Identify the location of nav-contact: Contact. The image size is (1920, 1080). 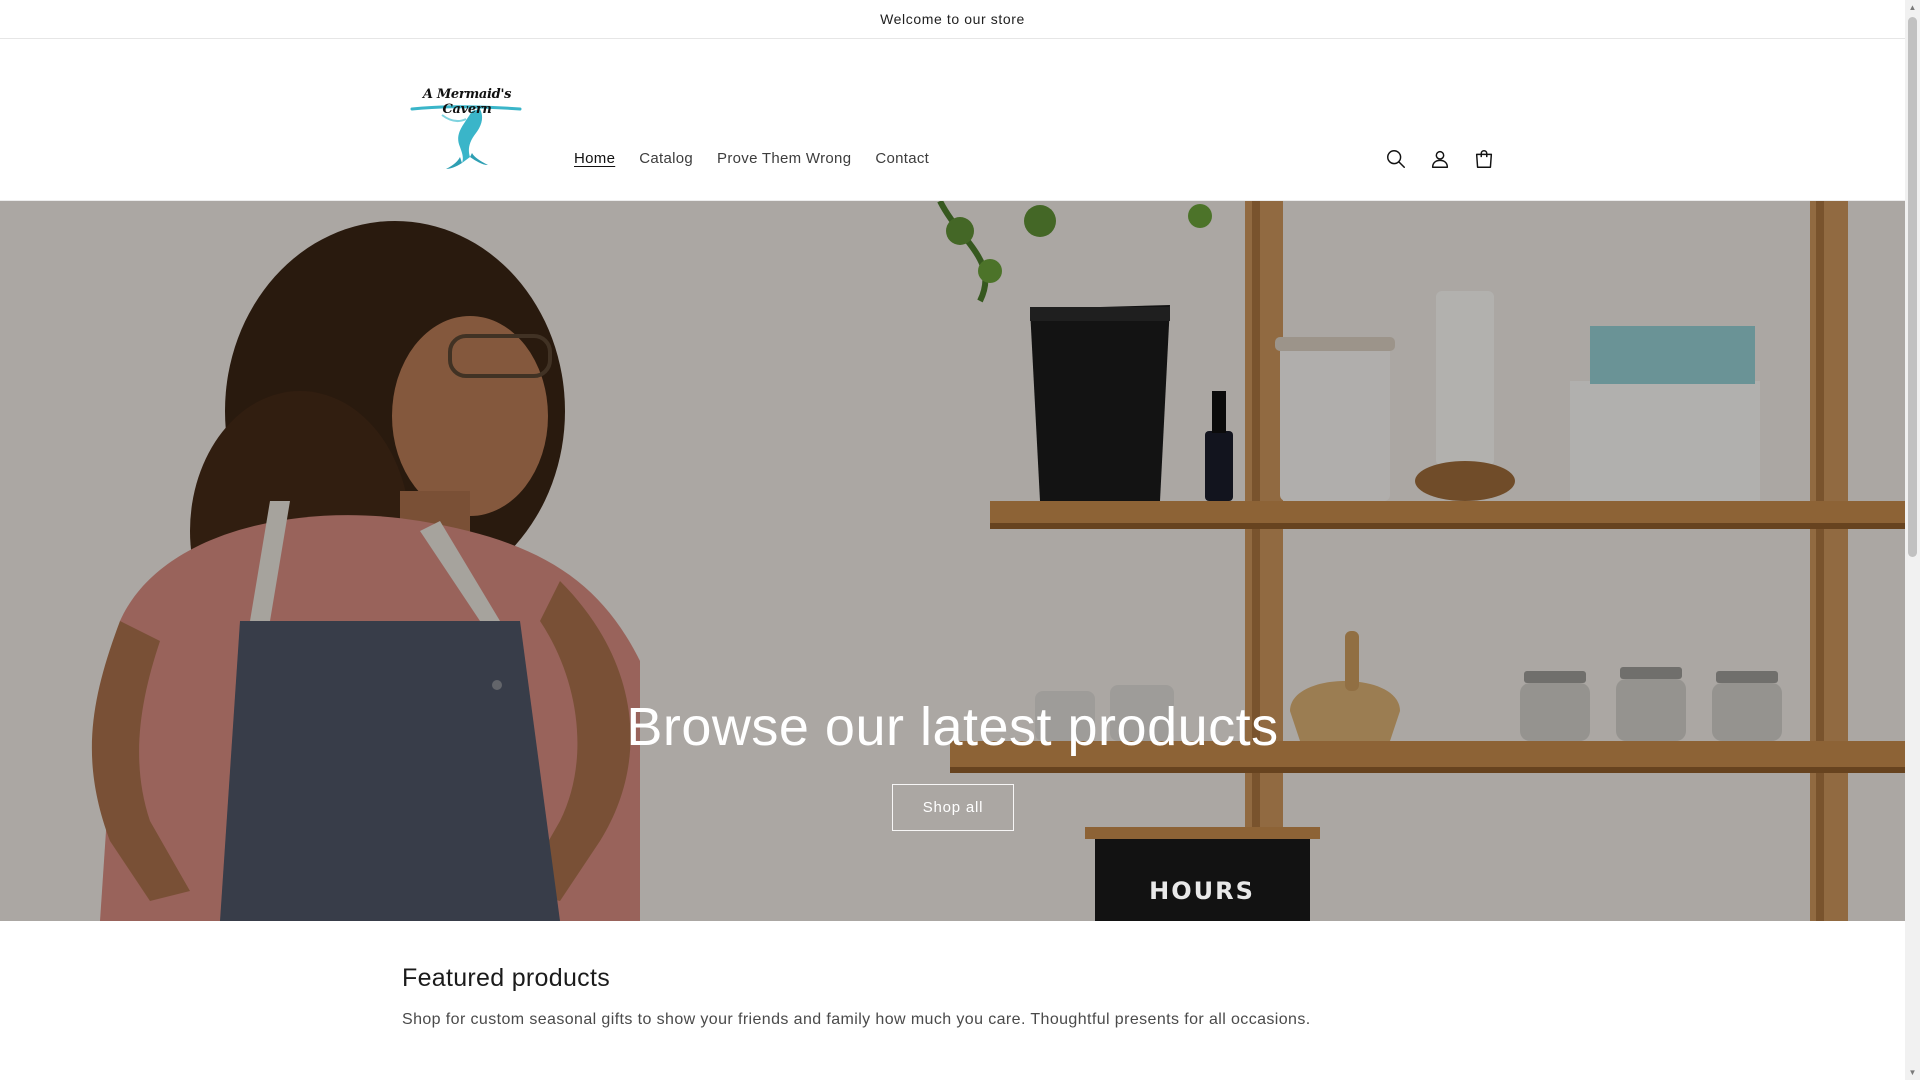
(902, 159).